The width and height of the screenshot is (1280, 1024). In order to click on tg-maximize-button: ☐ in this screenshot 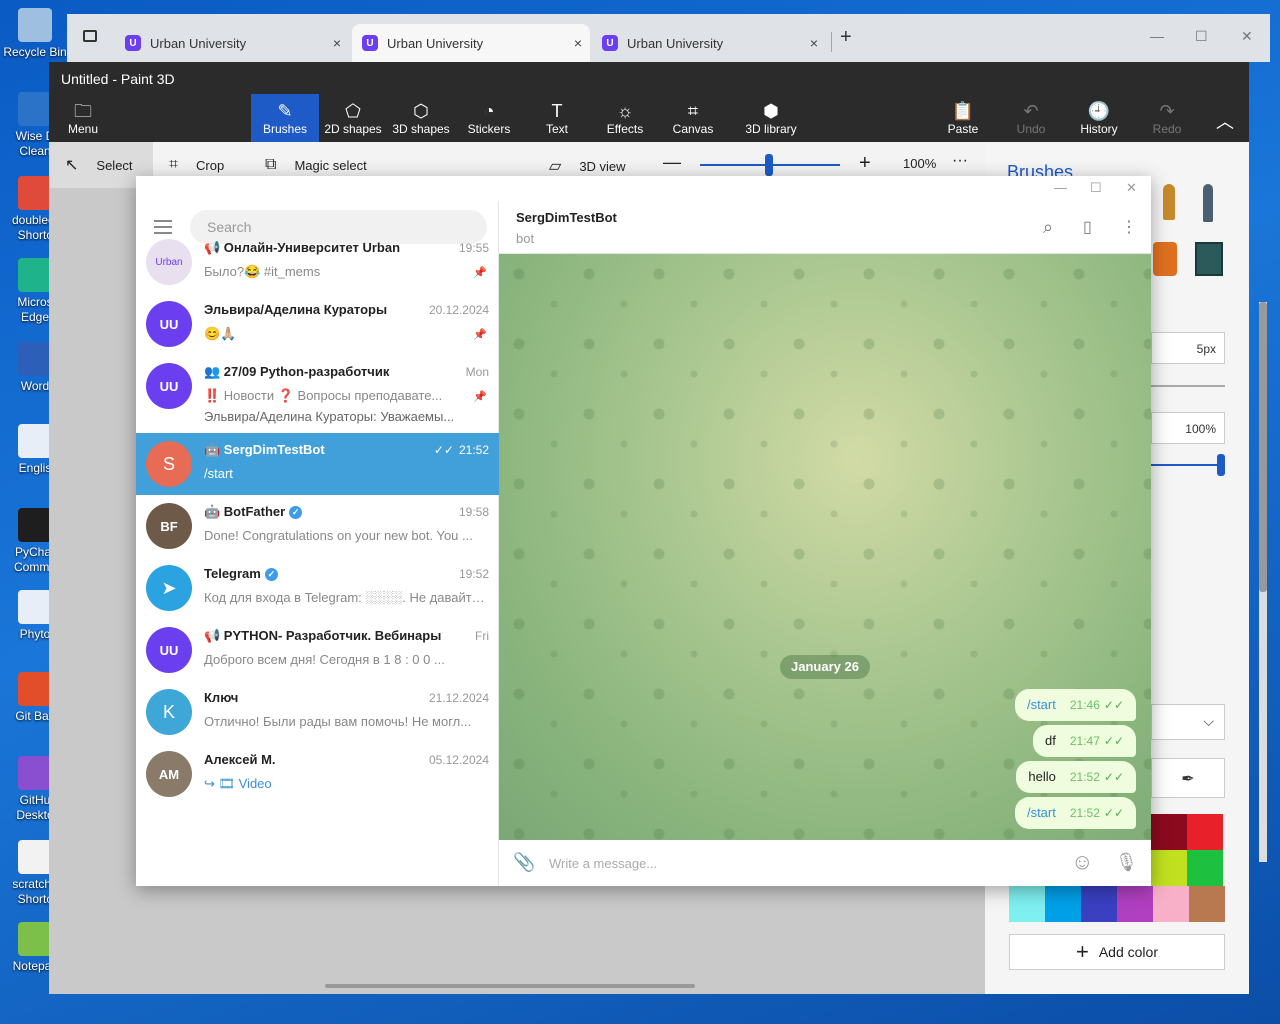, I will do `click(1096, 188)`.